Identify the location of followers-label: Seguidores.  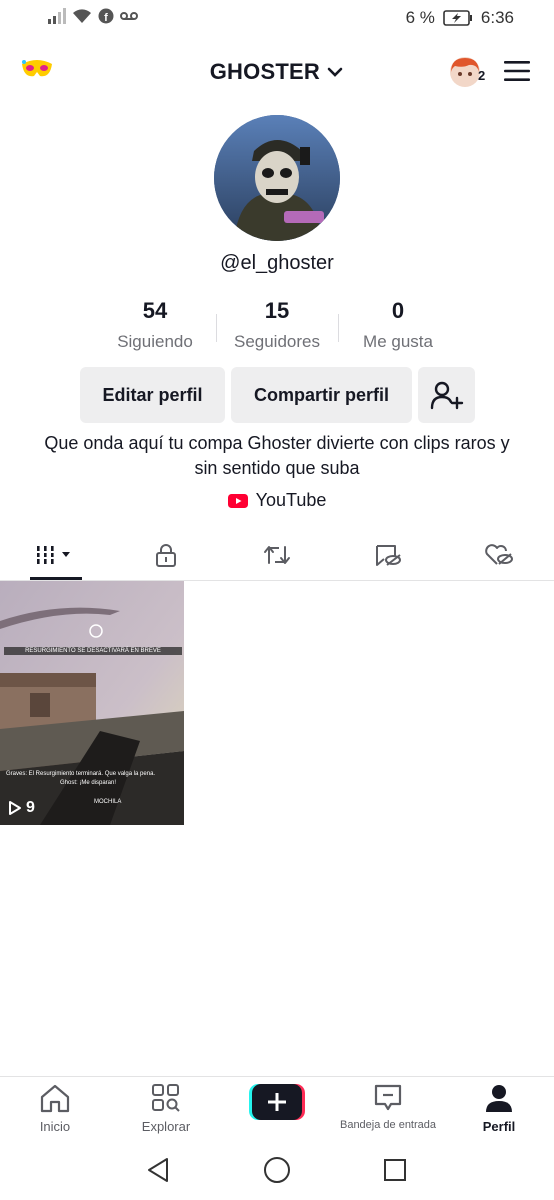
(276, 341).